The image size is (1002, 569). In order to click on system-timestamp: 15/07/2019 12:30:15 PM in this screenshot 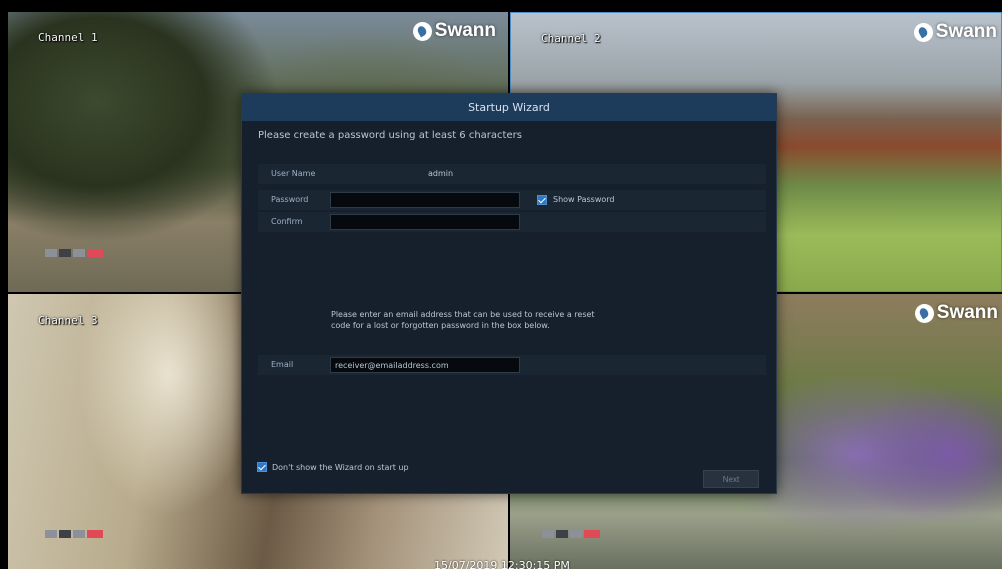, I will do `click(502, 564)`.